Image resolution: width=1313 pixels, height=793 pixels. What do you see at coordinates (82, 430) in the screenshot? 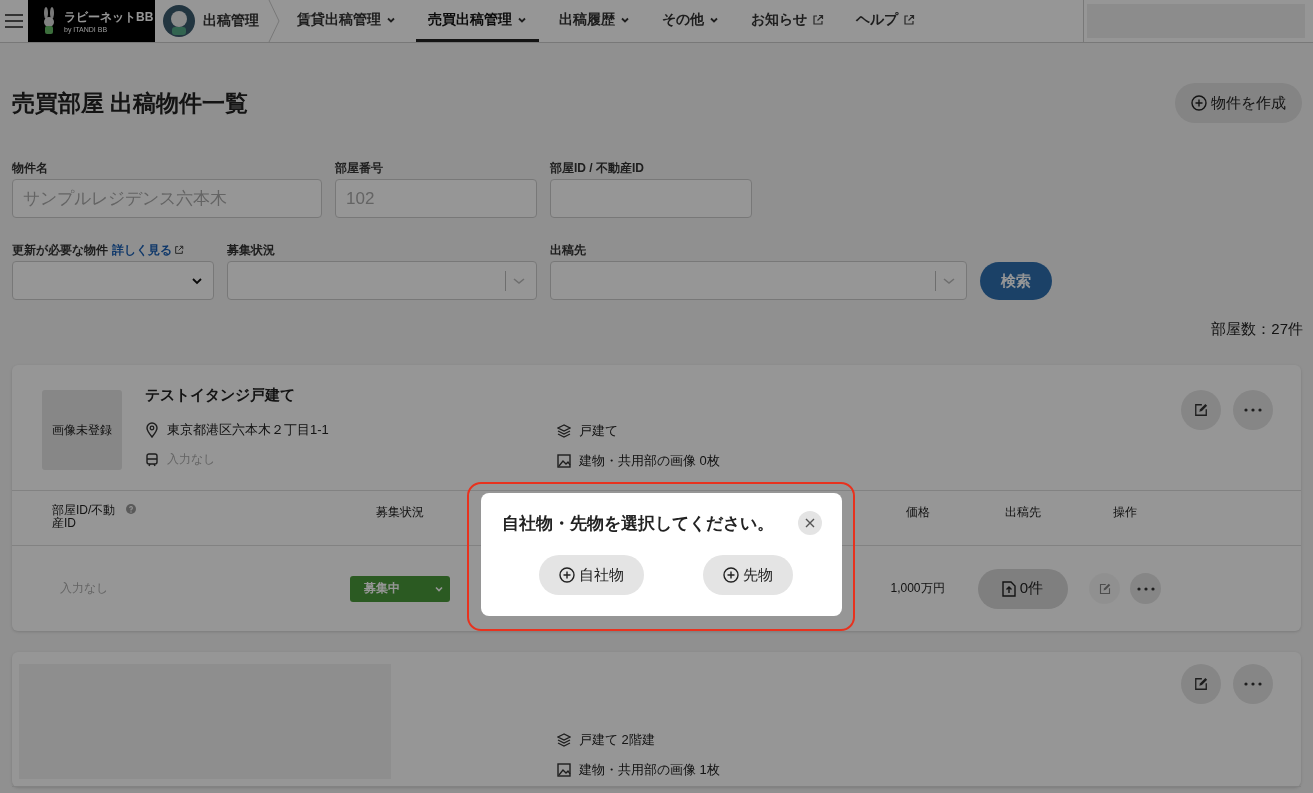
I see `image-placeholder-text: 画像未登録` at bounding box center [82, 430].